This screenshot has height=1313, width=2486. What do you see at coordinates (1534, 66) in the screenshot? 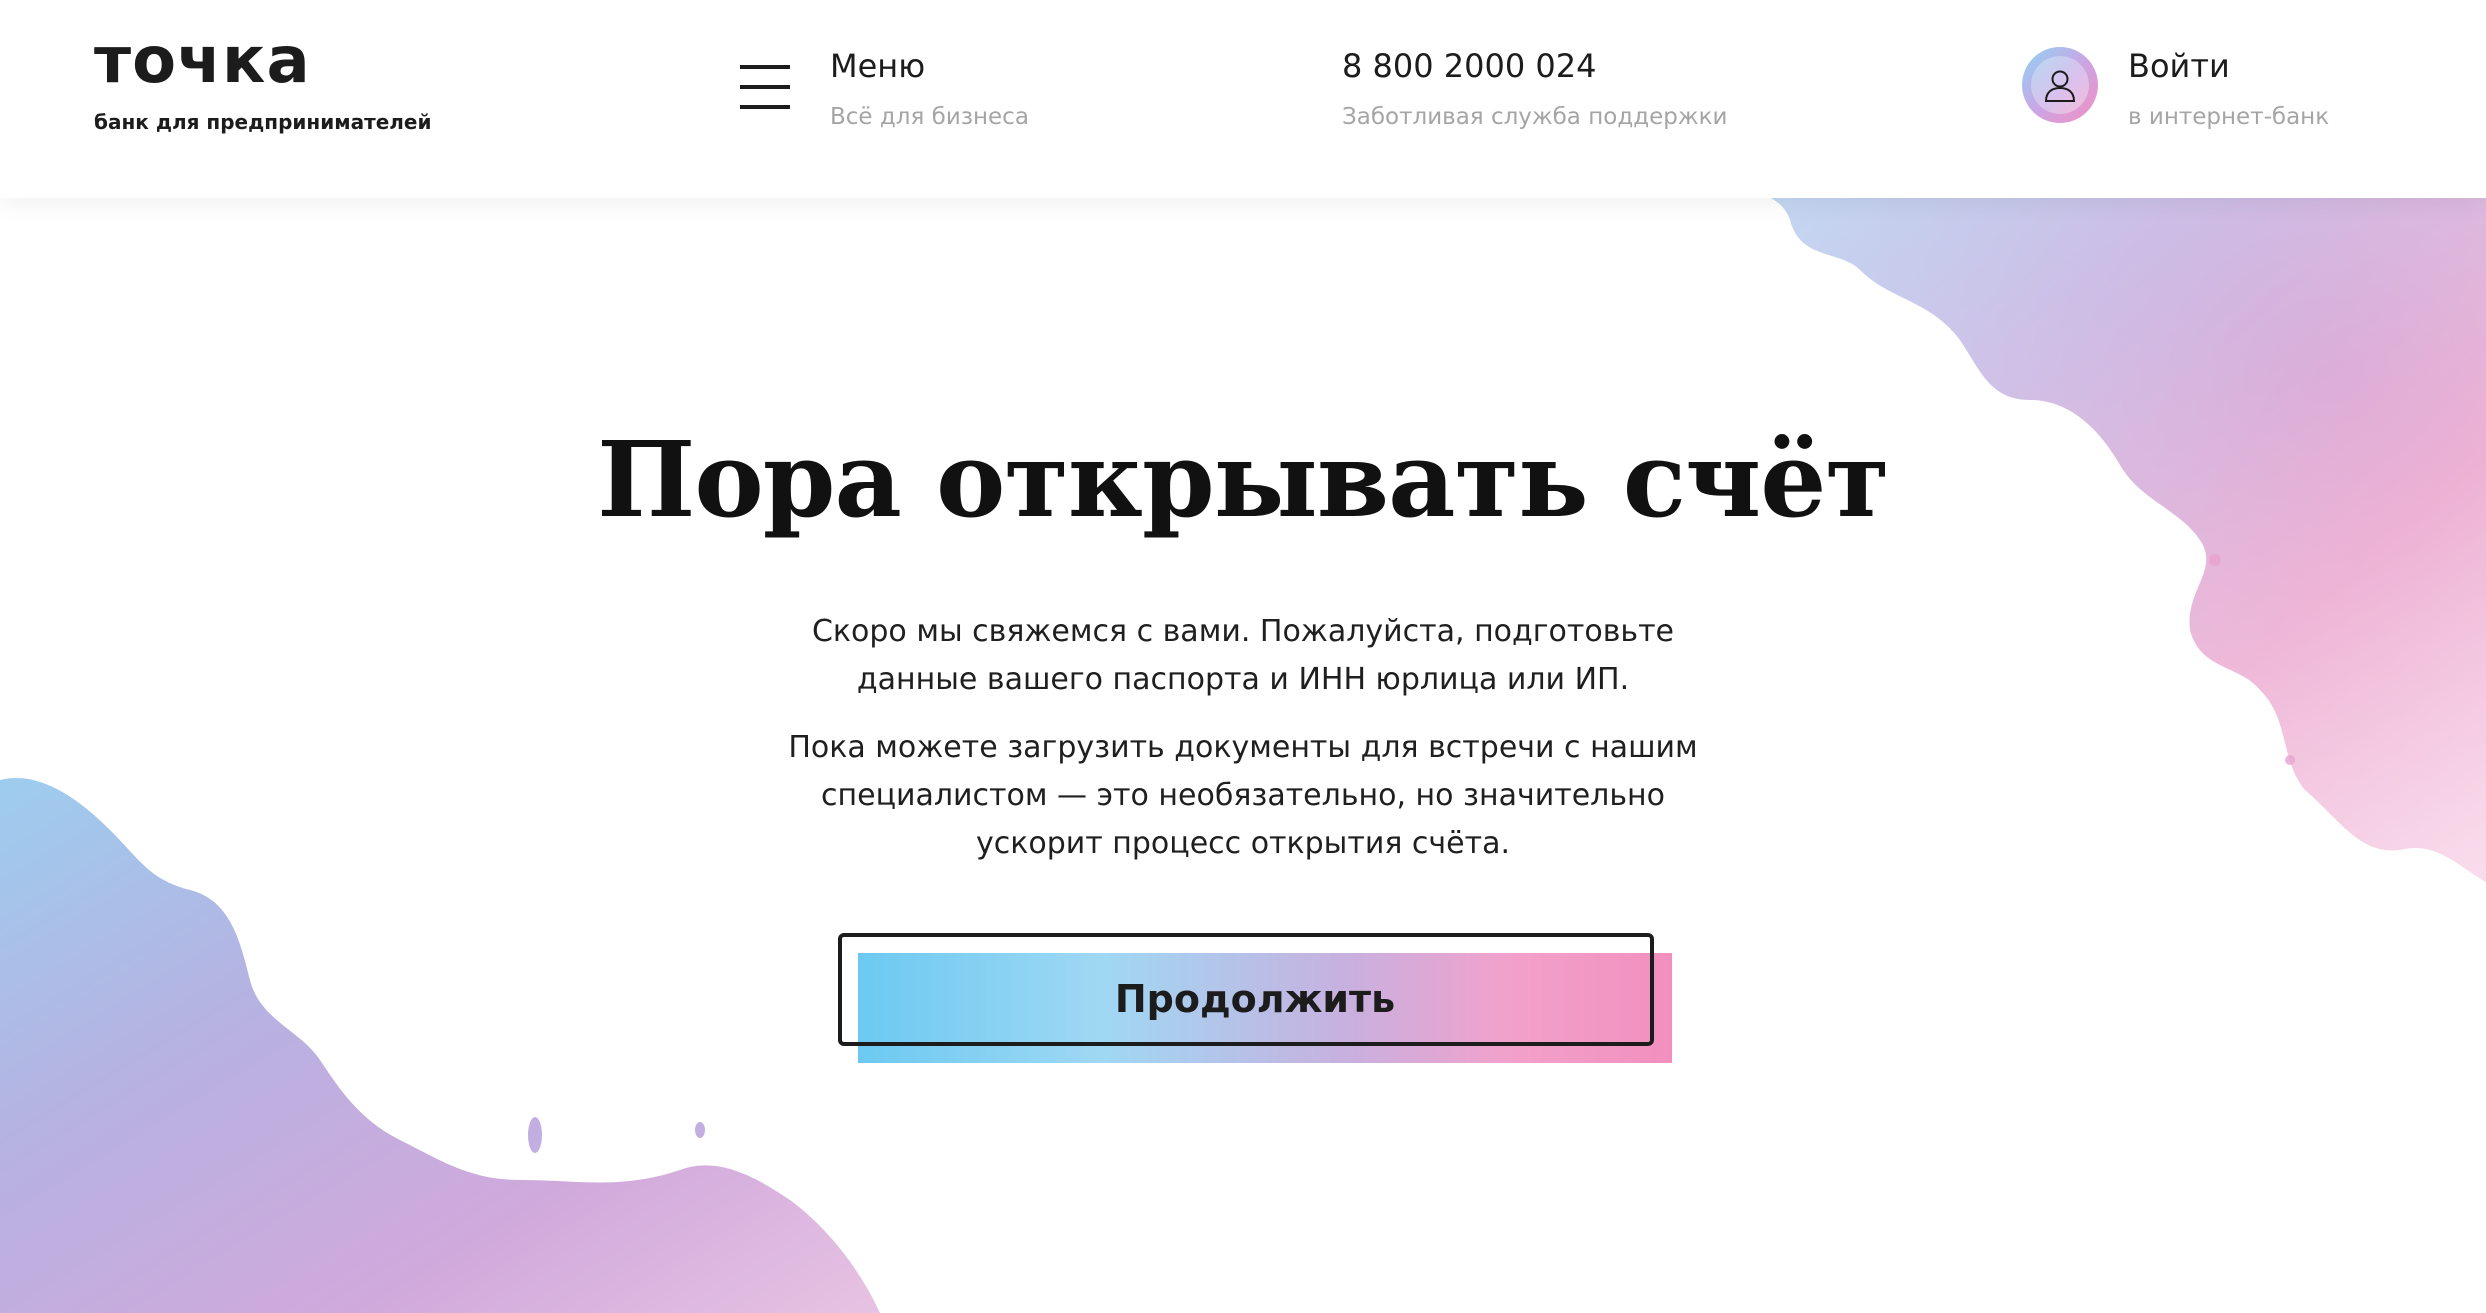
I see `support-phone-link: 8 800 2000 024` at bounding box center [1534, 66].